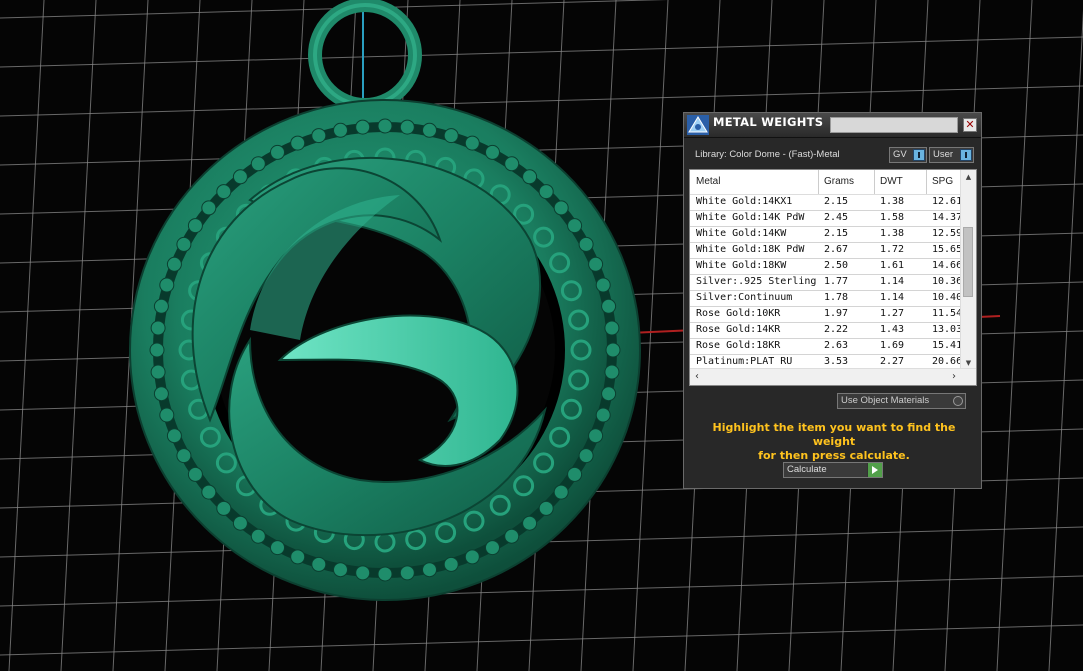 The width and height of the screenshot is (1083, 671). Describe the element at coordinates (826, 251) in the screenshot. I see `table-row: White Gold:18K PdW 2.67 1.72 15.65` at that location.